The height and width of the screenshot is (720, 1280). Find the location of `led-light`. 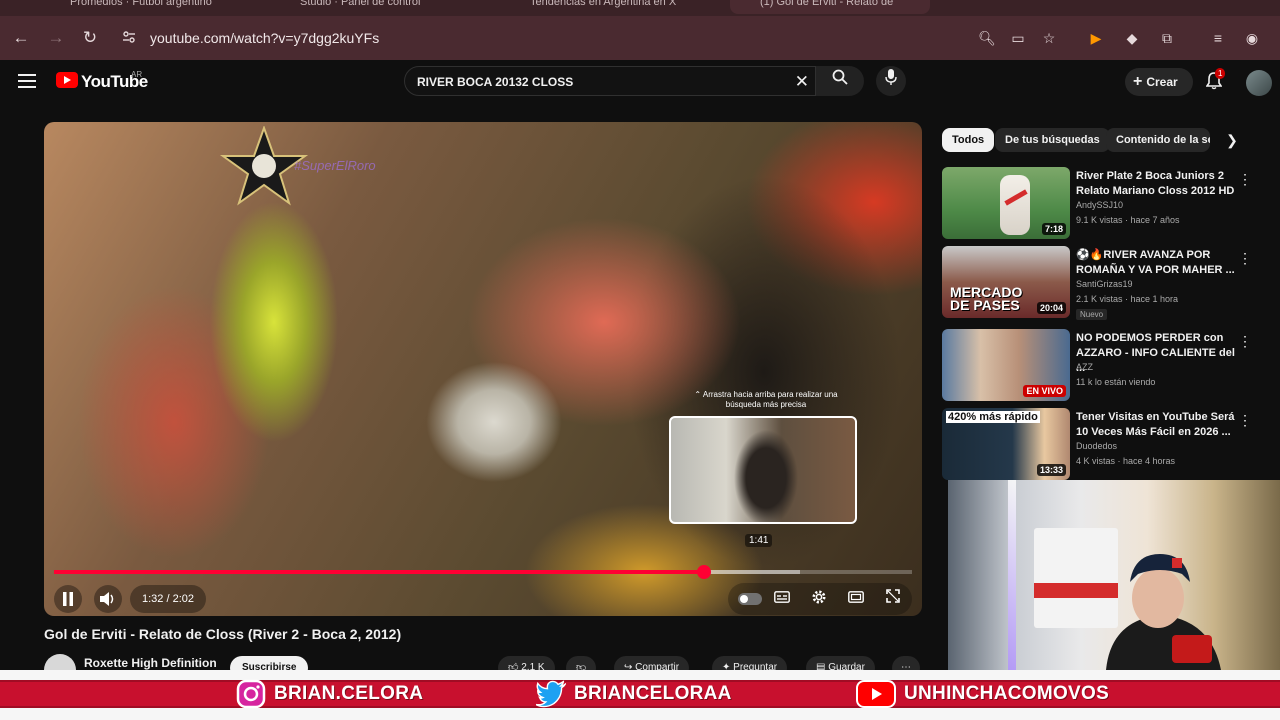

led-light is located at coordinates (1012, 575).